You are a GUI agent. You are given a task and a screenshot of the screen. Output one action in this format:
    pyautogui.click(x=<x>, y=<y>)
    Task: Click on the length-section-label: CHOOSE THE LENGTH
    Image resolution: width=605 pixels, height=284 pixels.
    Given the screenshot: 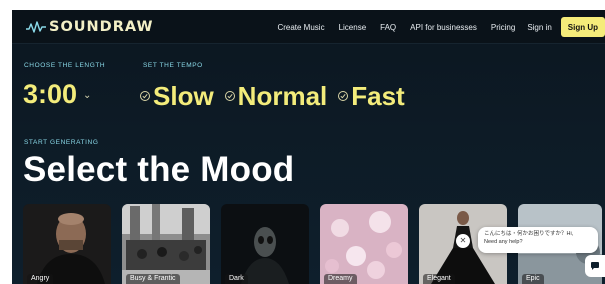 What is the action you would take?
    pyautogui.click(x=65, y=65)
    